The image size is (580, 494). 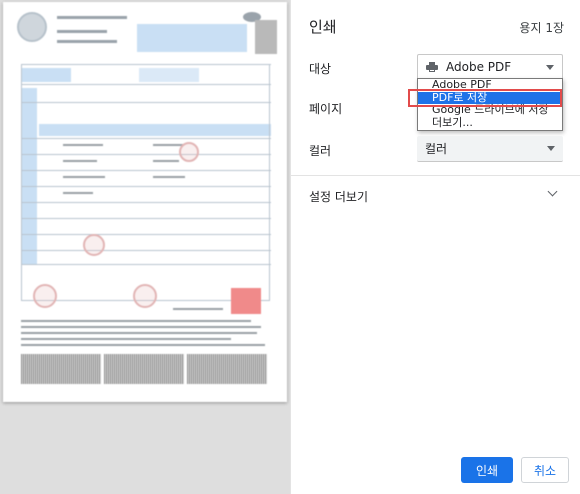 What do you see at coordinates (490, 85) in the screenshot?
I see `destination-option-adobe-pdf: Adobe PDF` at bounding box center [490, 85].